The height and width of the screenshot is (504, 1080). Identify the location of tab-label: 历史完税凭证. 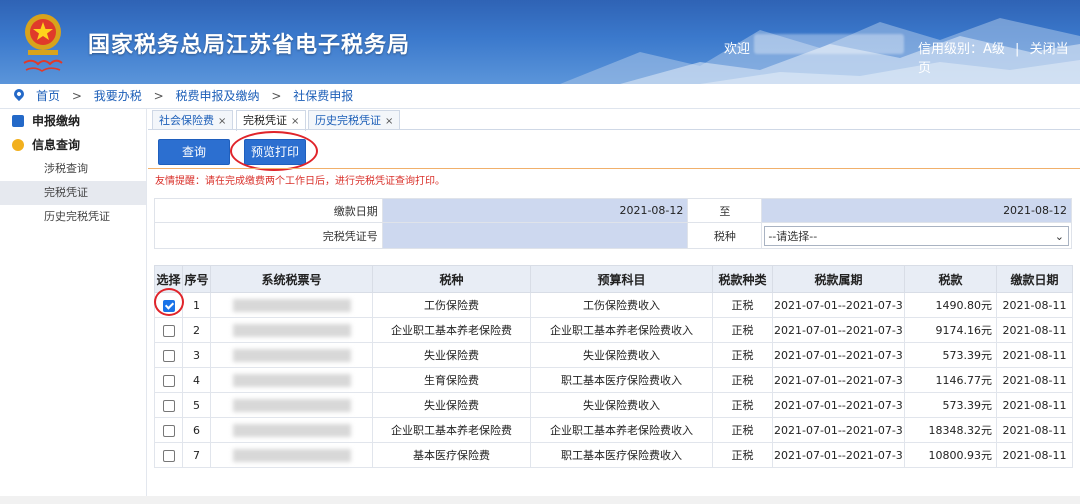
(348, 120).